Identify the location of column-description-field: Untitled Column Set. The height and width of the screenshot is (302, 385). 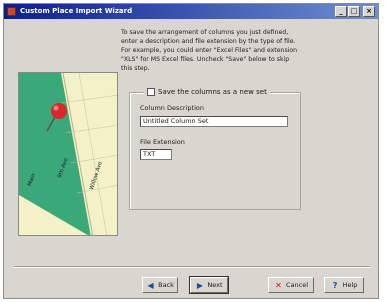
(214, 121).